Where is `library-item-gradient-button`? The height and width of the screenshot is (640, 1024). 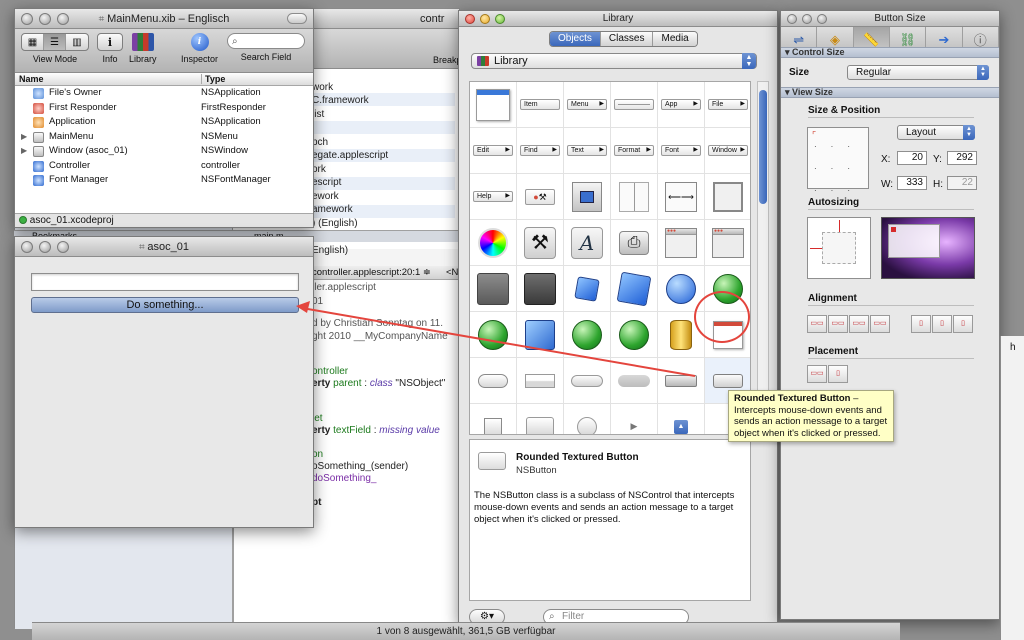 library-item-gradient-button is located at coordinates (540, 381).